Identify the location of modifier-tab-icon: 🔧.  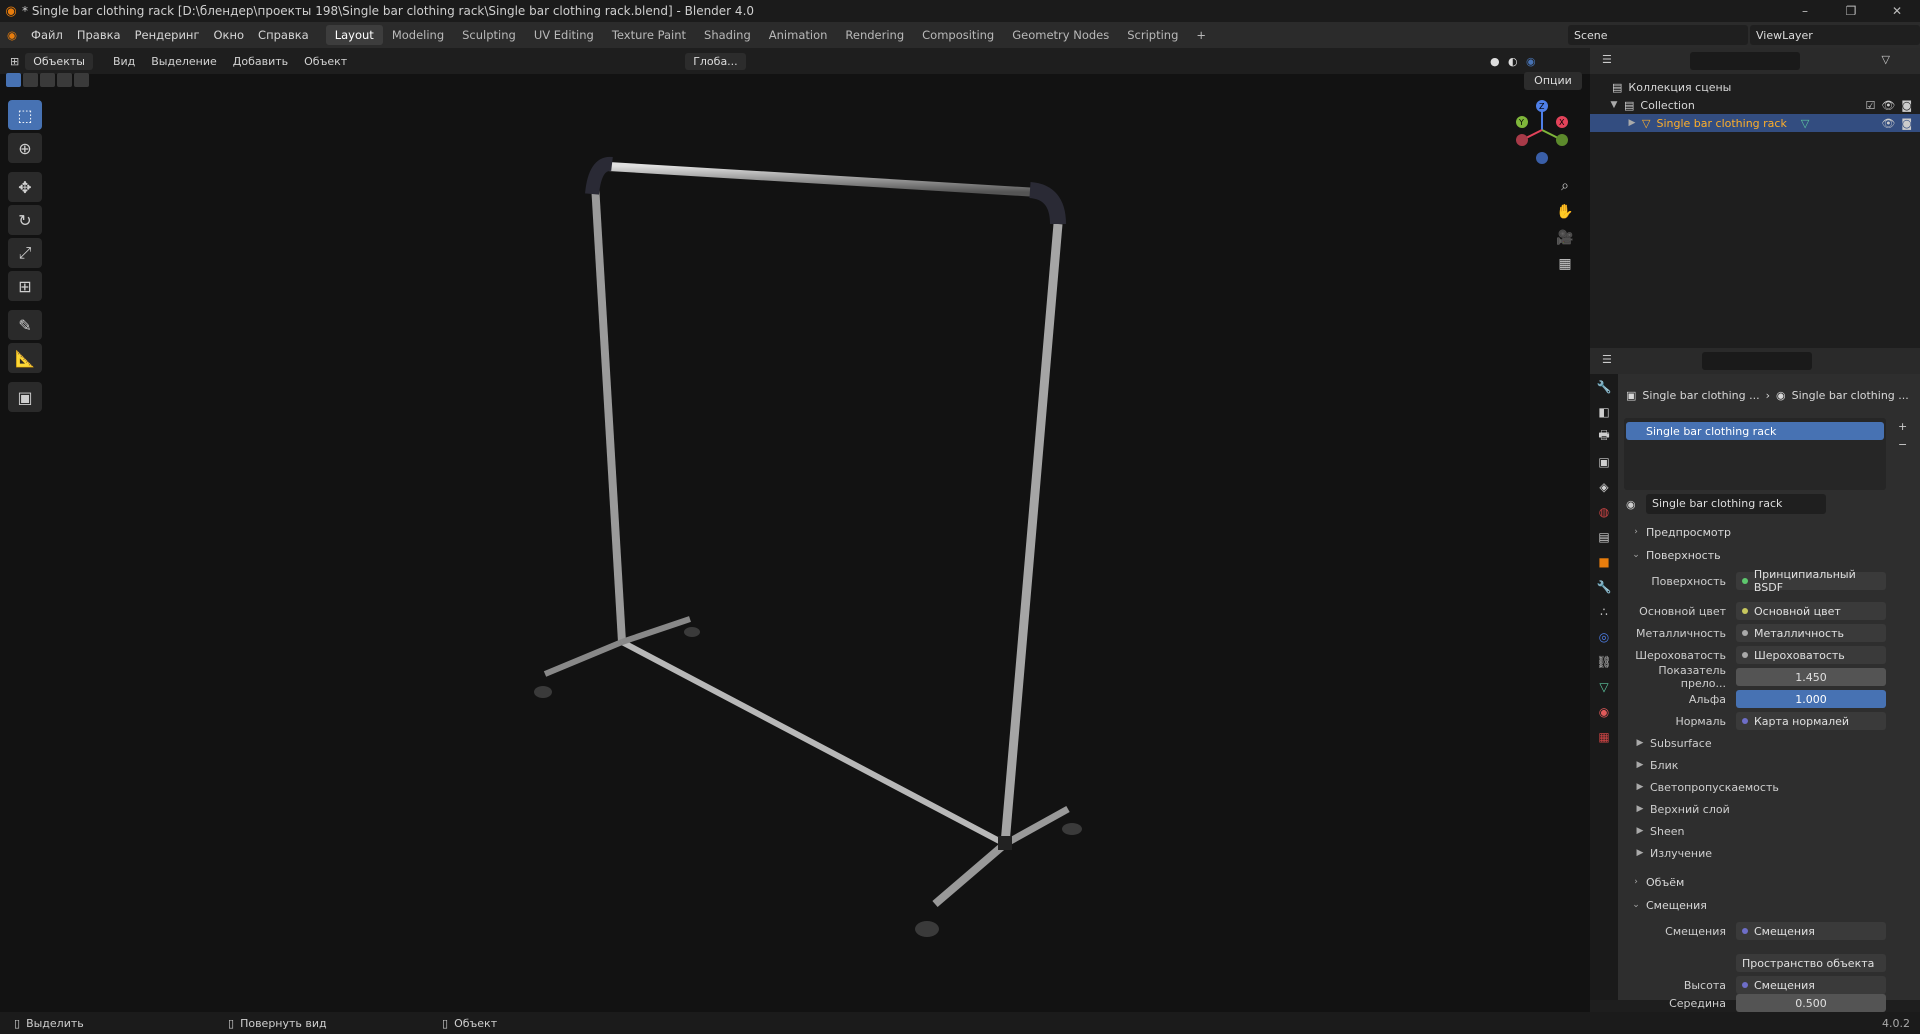
(1604, 586).